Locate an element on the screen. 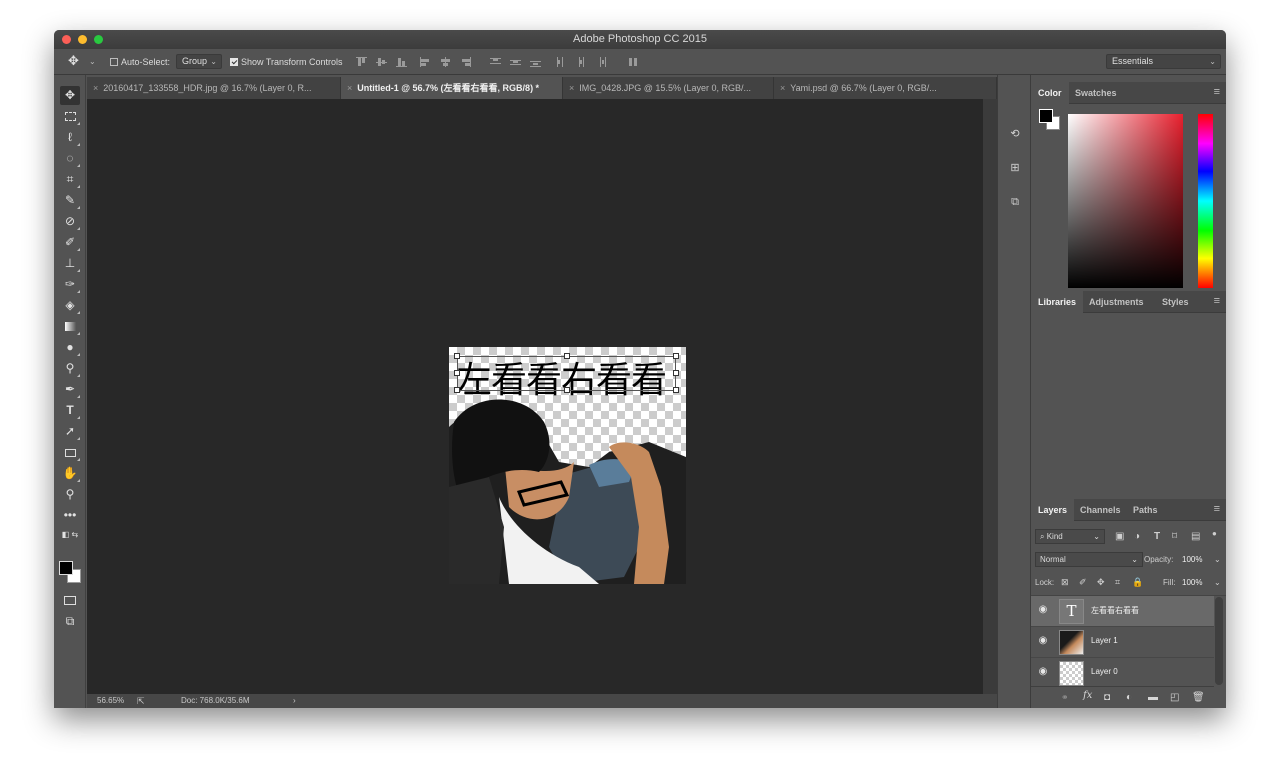 This screenshot has width=1280, height=781. maximize-window-button is located at coordinates (98, 39).